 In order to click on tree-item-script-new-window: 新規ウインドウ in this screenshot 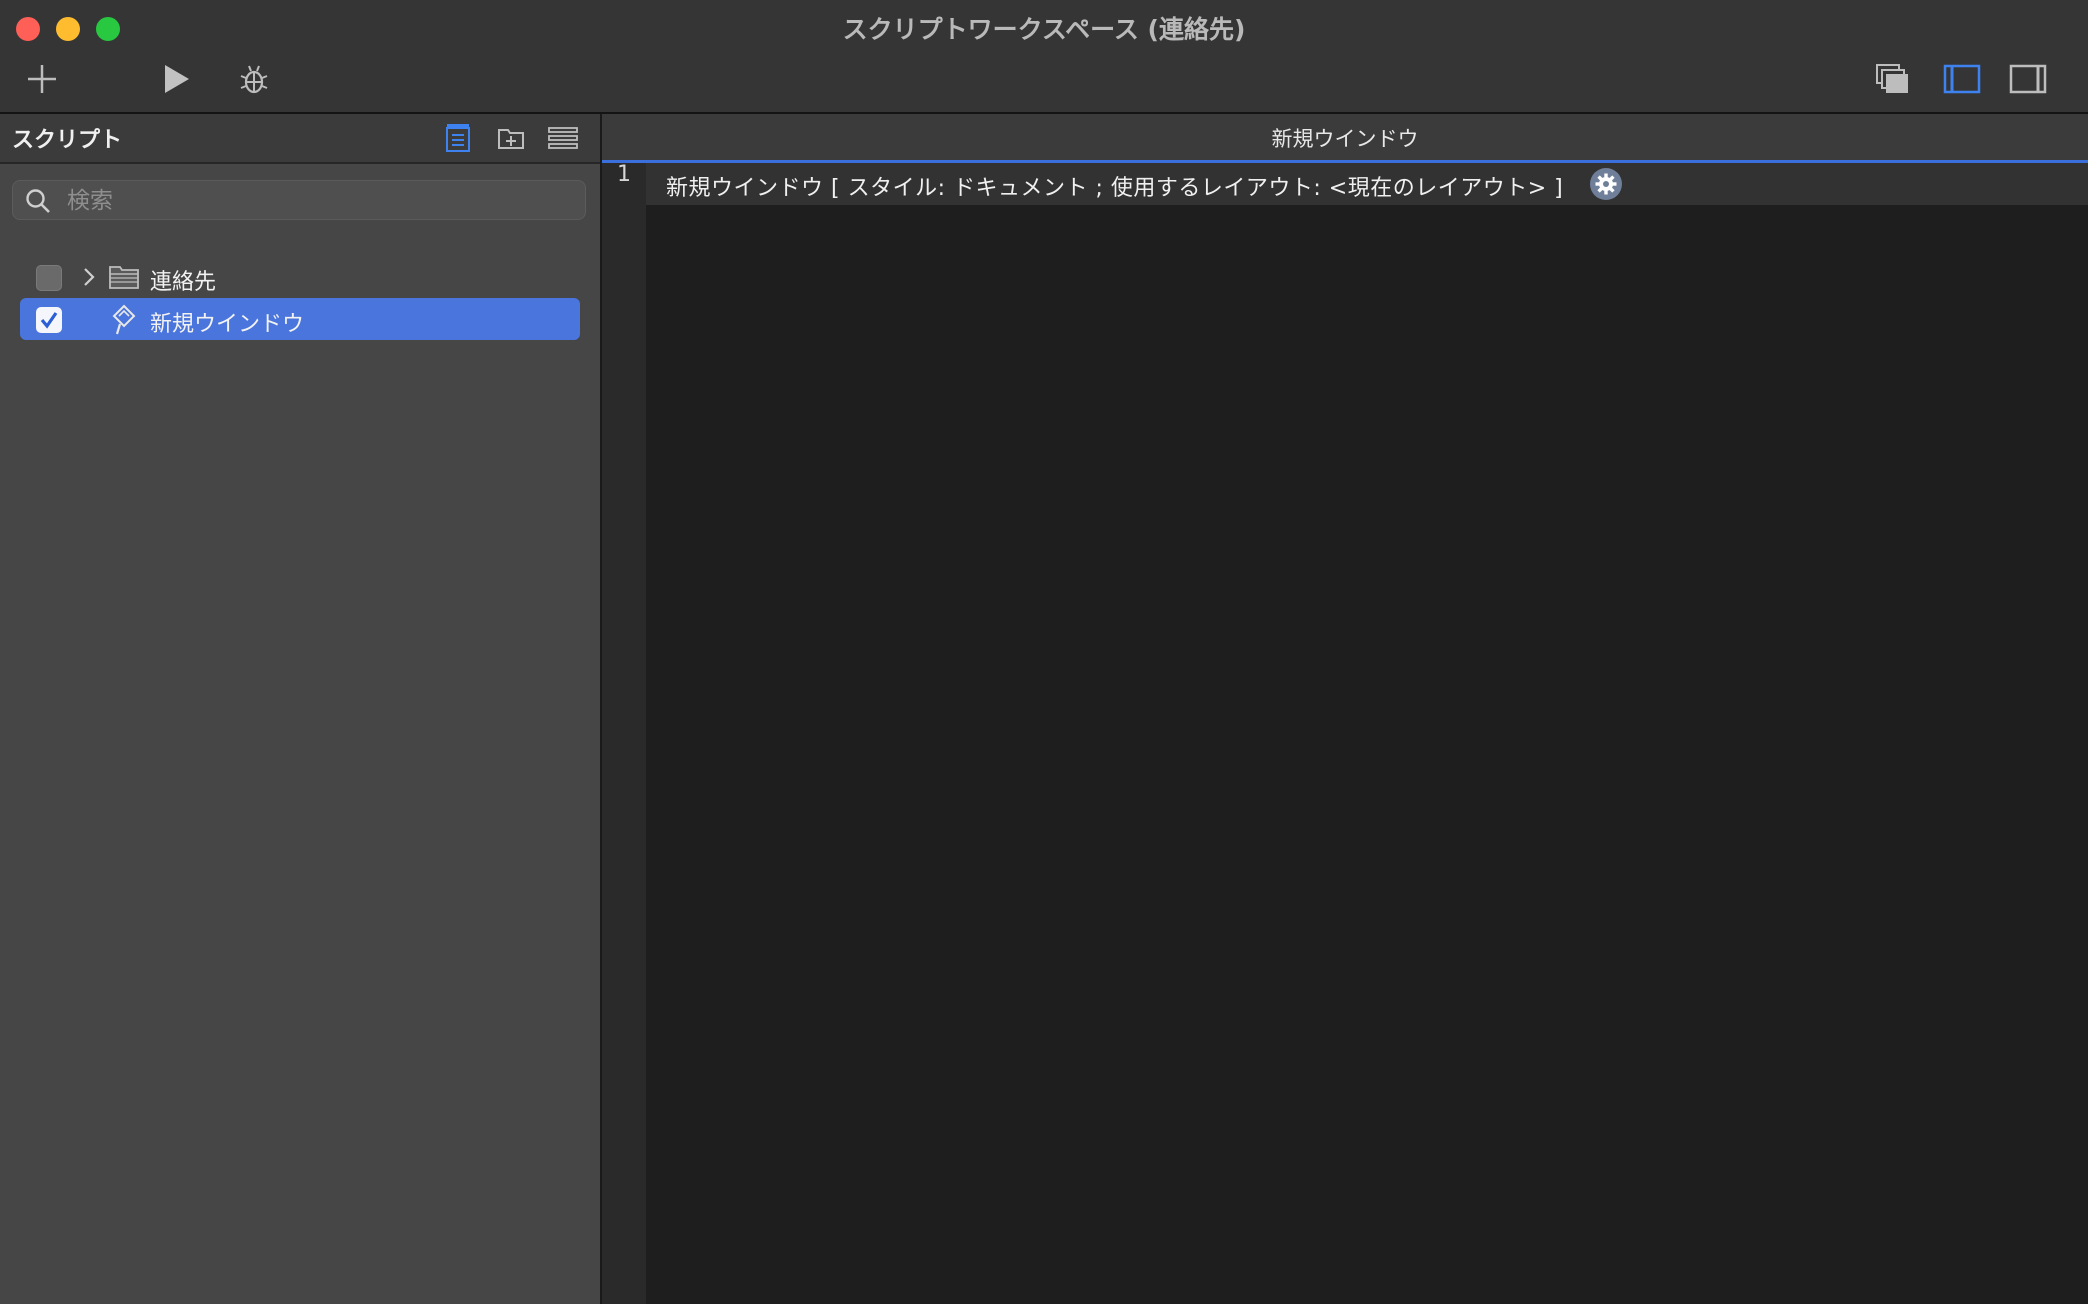, I will do `click(300, 319)`.